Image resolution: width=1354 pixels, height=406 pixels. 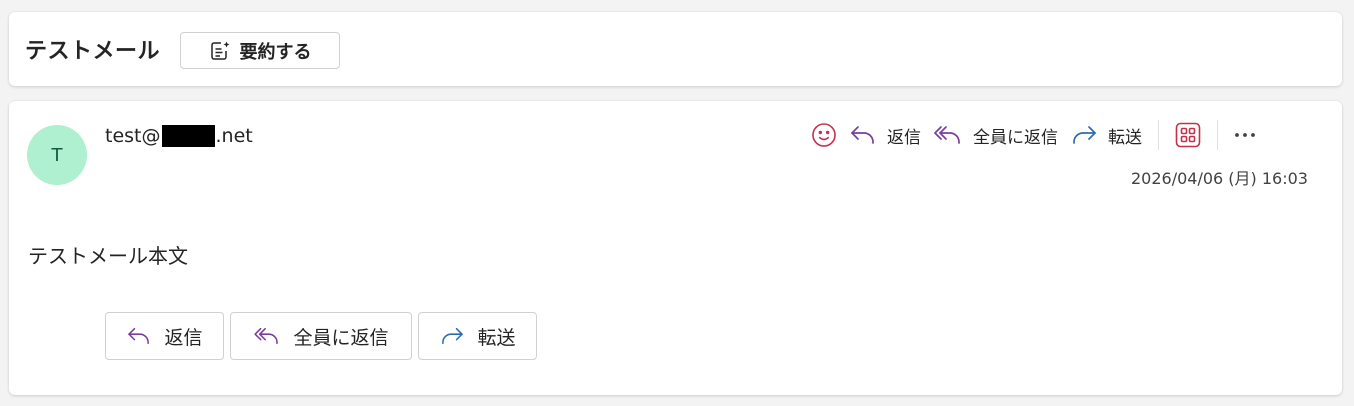 I want to click on bottom-actions: 返信 全員に返信 転送, so click(x=321, y=336).